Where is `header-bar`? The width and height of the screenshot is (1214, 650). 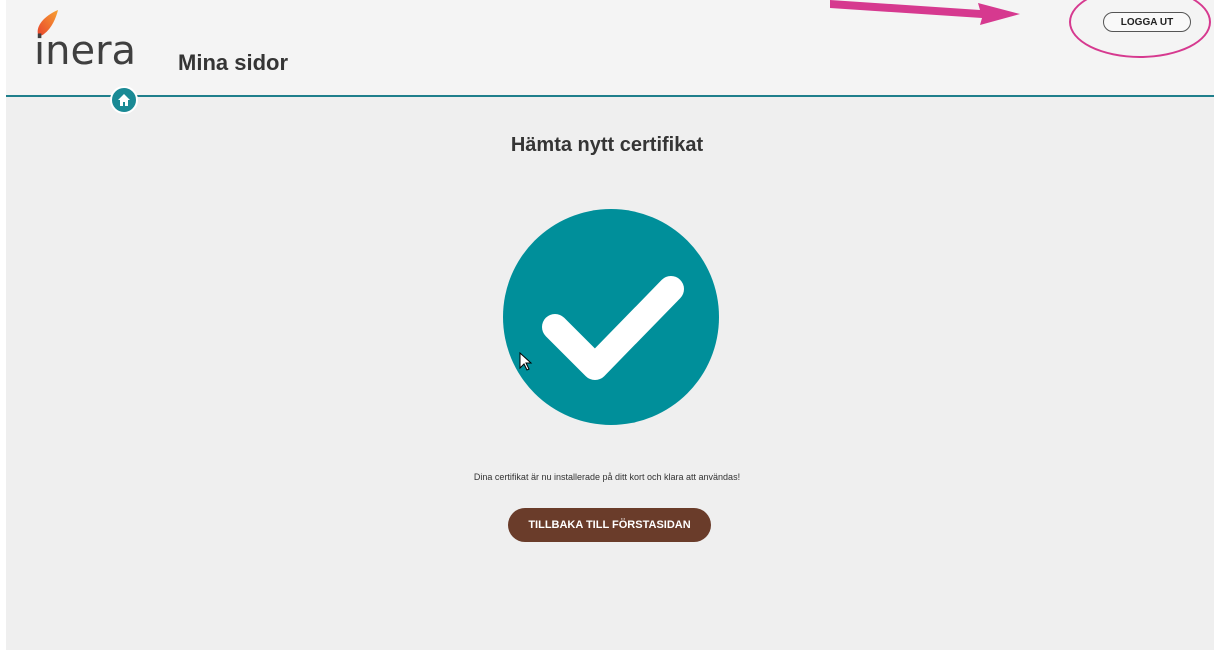 header-bar is located at coordinates (610, 48).